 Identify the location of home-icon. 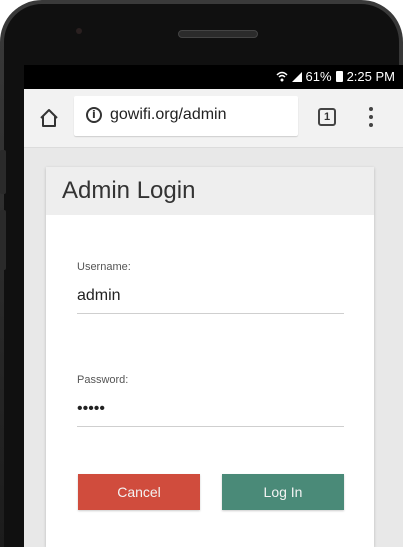
(49, 118).